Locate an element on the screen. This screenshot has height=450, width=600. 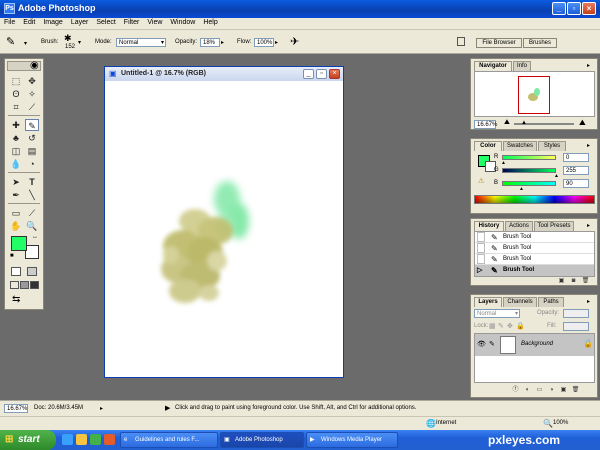
dodge-tool-icon: ◔ is located at coordinates (32, 164).